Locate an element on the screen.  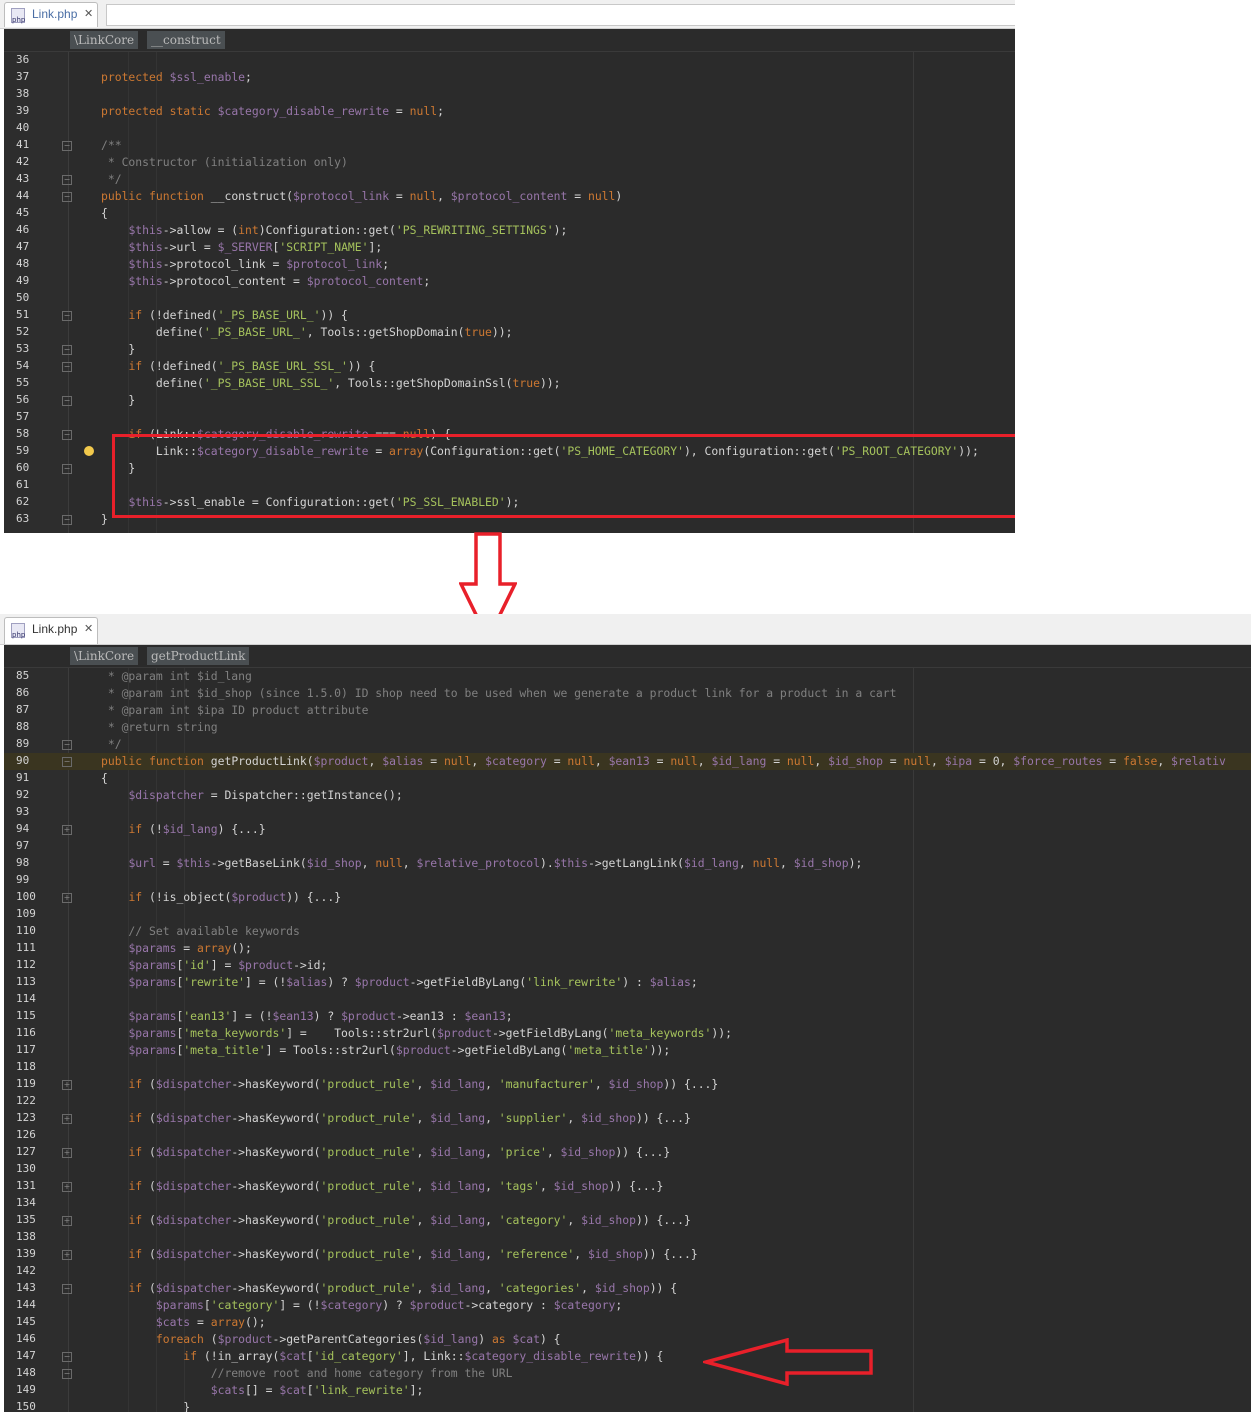
code-line: 100 + if (!is_object($product)) {...} is located at coordinates (627, 897).